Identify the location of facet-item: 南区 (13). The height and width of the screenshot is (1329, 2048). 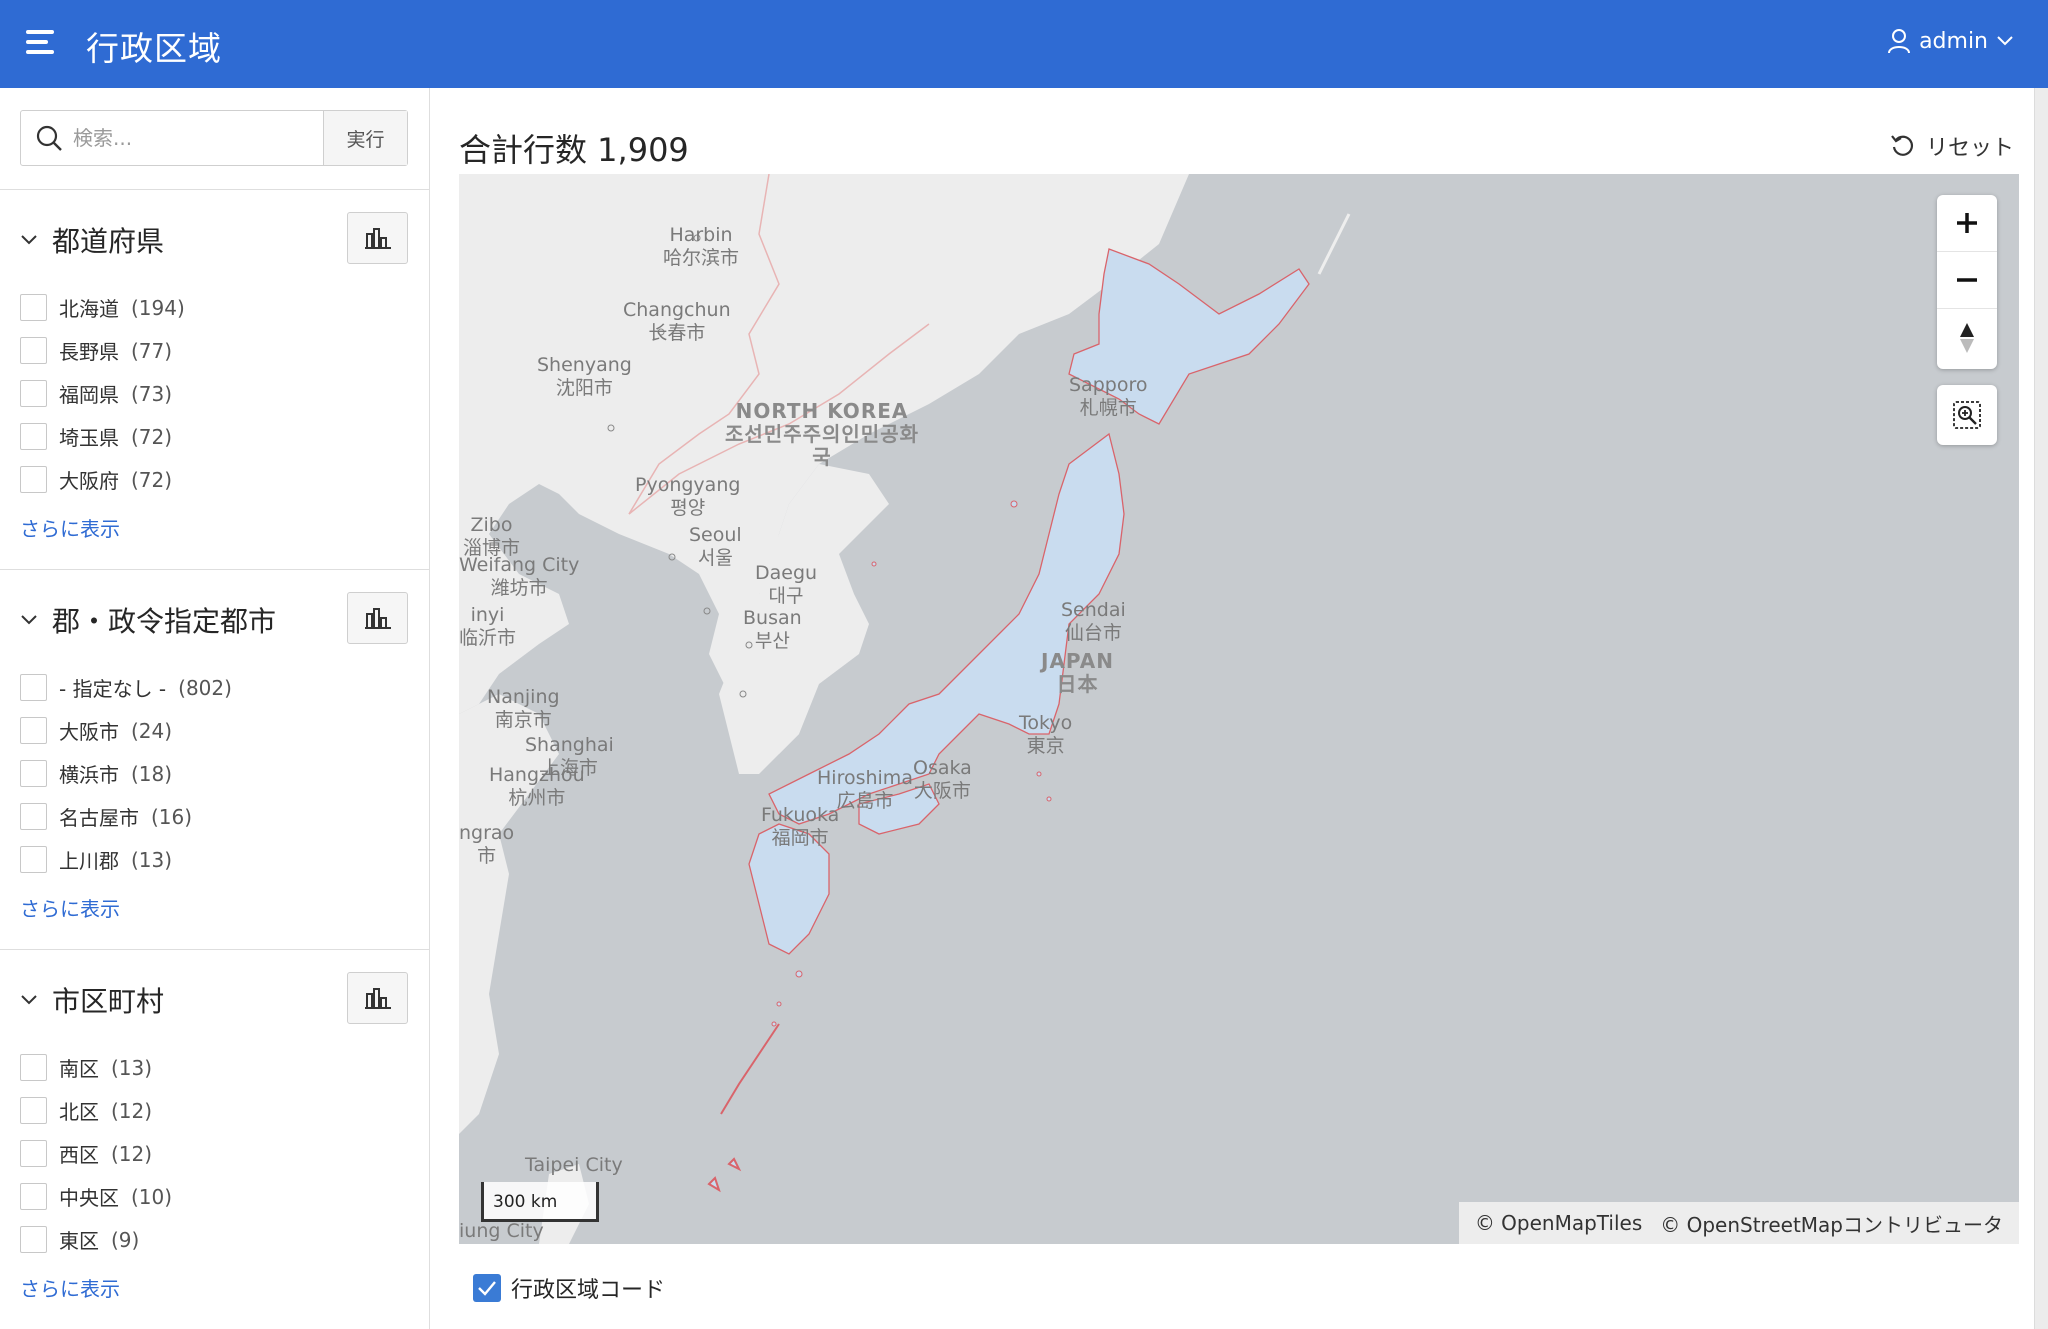
(86, 1067).